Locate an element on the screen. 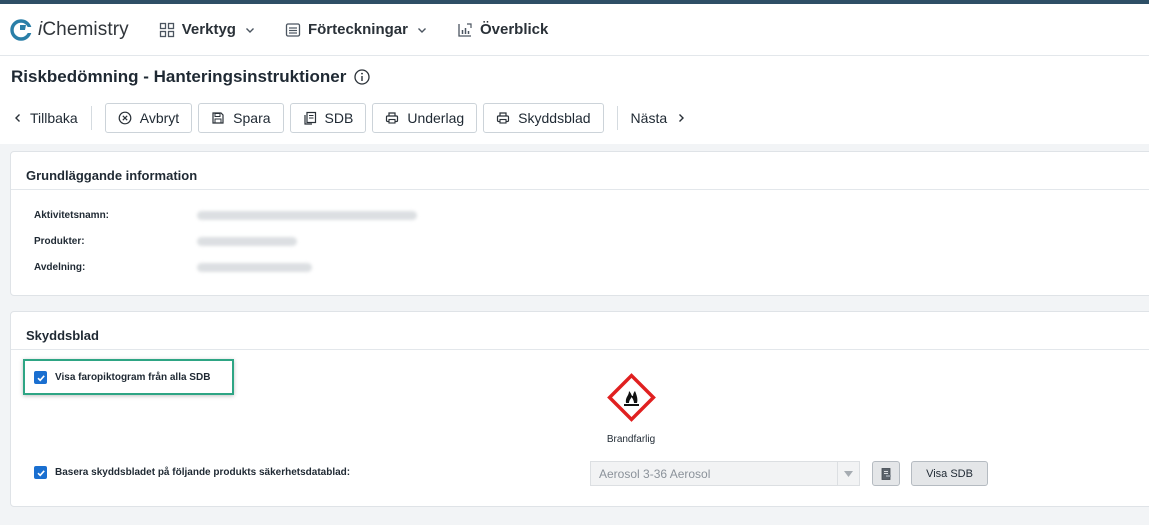  product-select: Aerosol 3-36 Aerosol is located at coordinates (725, 473).